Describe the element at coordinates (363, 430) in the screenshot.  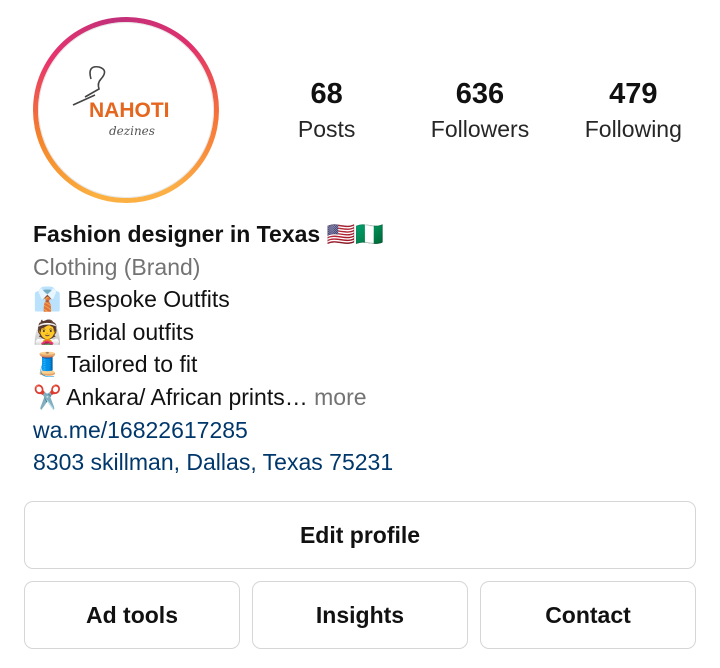
I see `bio-website-link: wa.me/16822617285` at that location.